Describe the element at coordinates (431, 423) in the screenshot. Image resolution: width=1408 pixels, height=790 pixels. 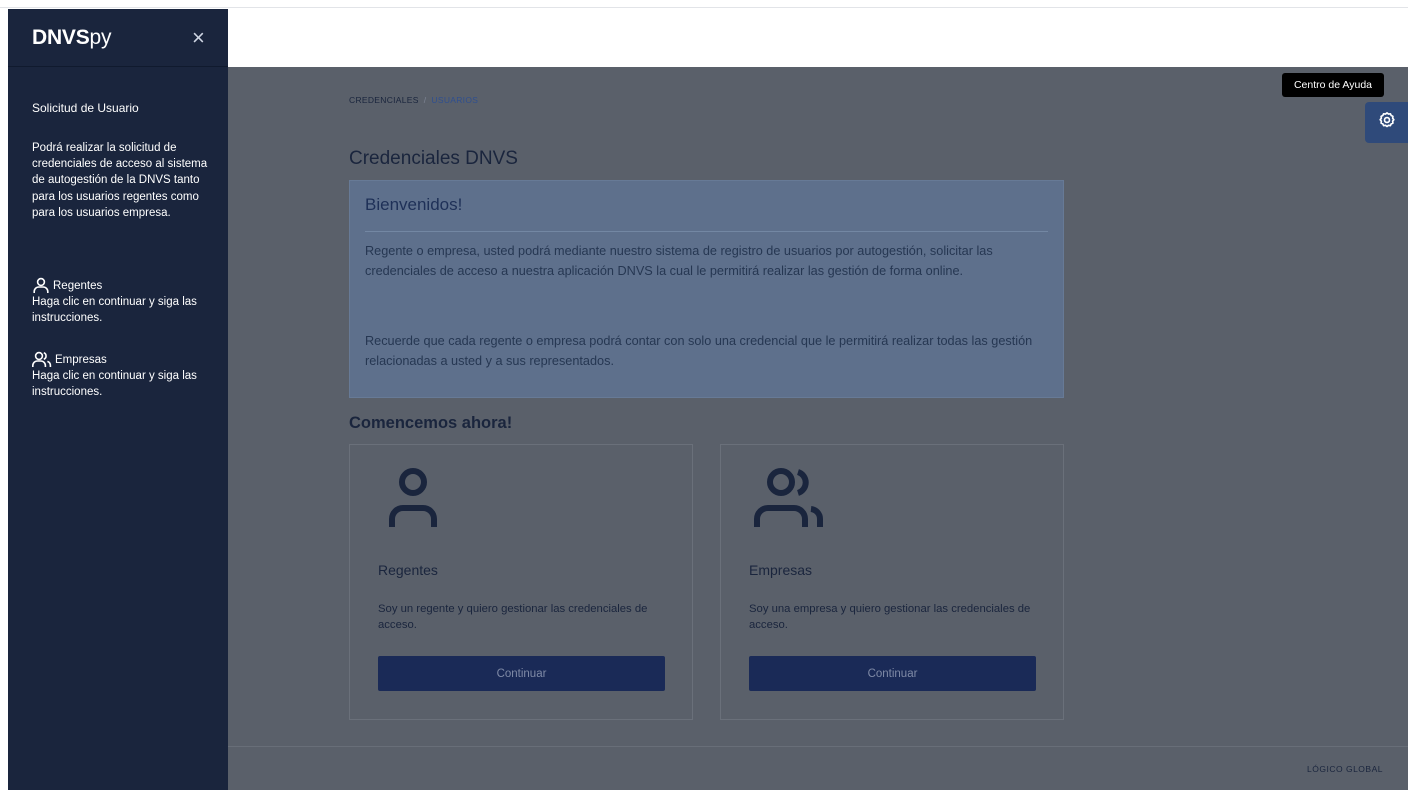
I see `start-title: Comencemos ahora!` at that location.